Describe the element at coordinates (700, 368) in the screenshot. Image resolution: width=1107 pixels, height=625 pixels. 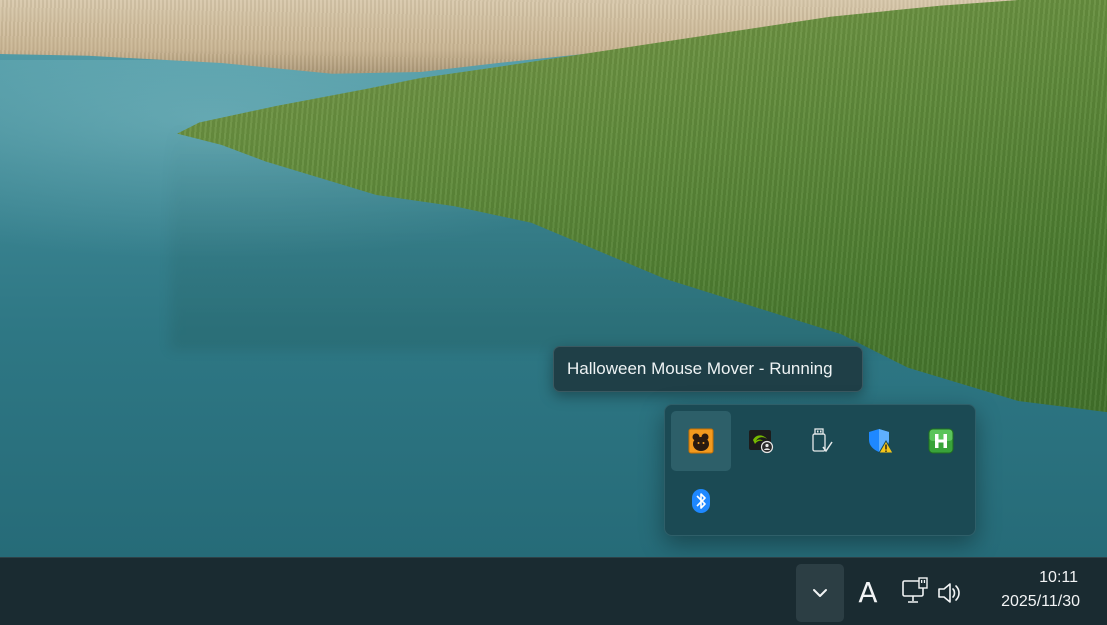
I see `tooltip-text: Halloween Mouse Mover - Running` at that location.